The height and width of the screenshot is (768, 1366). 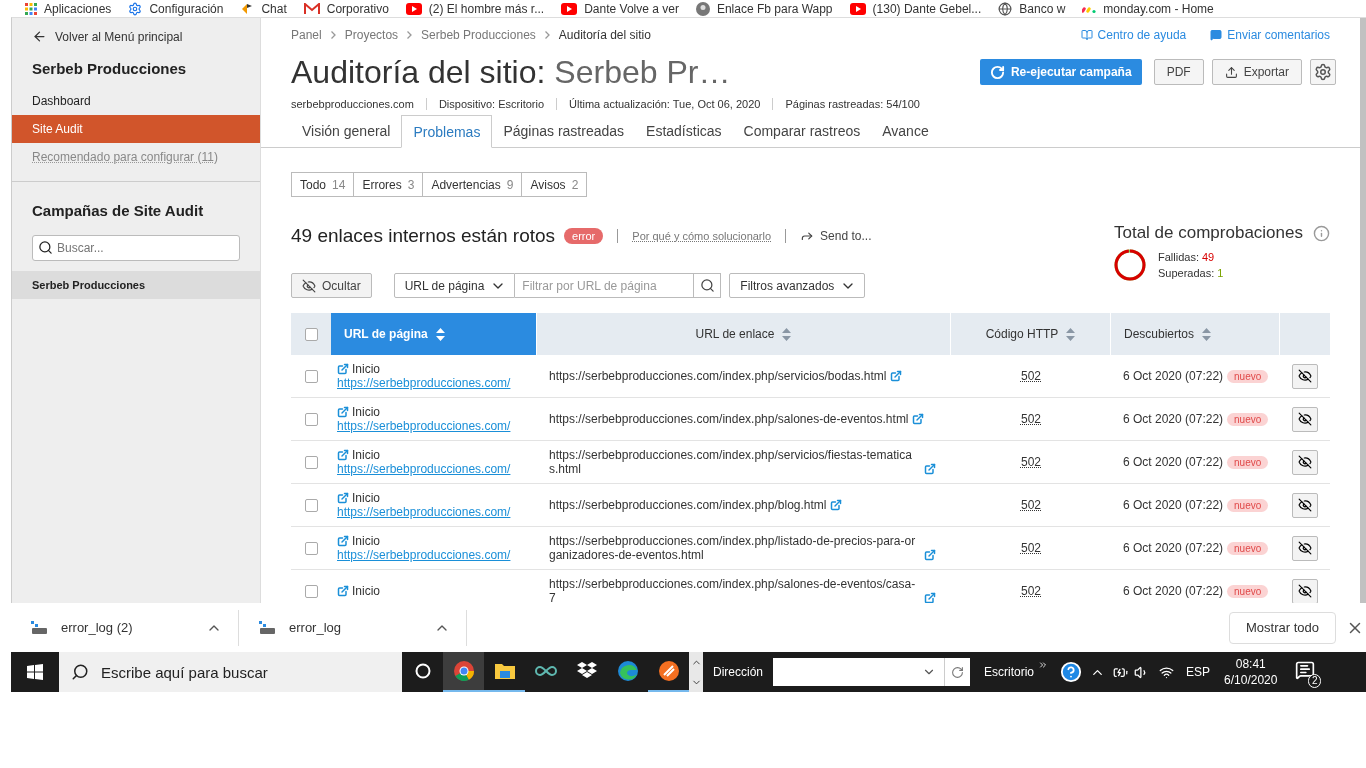 What do you see at coordinates (554, 184) in the screenshot?
I see `filter-tab: Avisos 2` at bounding box center [554, 184].